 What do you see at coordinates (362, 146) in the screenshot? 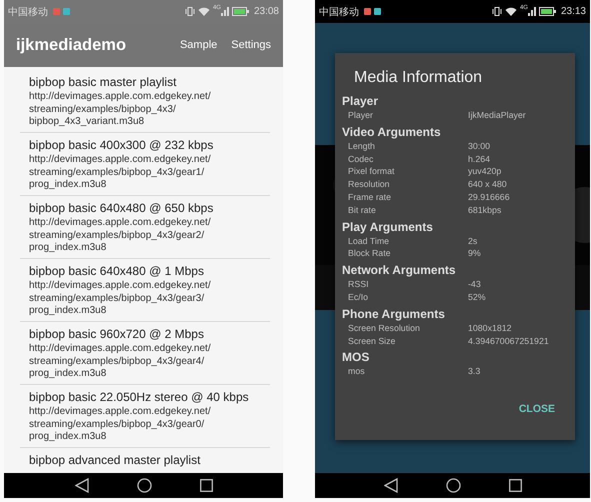
I see `info-label: Length` at bounding box center [362, 146].